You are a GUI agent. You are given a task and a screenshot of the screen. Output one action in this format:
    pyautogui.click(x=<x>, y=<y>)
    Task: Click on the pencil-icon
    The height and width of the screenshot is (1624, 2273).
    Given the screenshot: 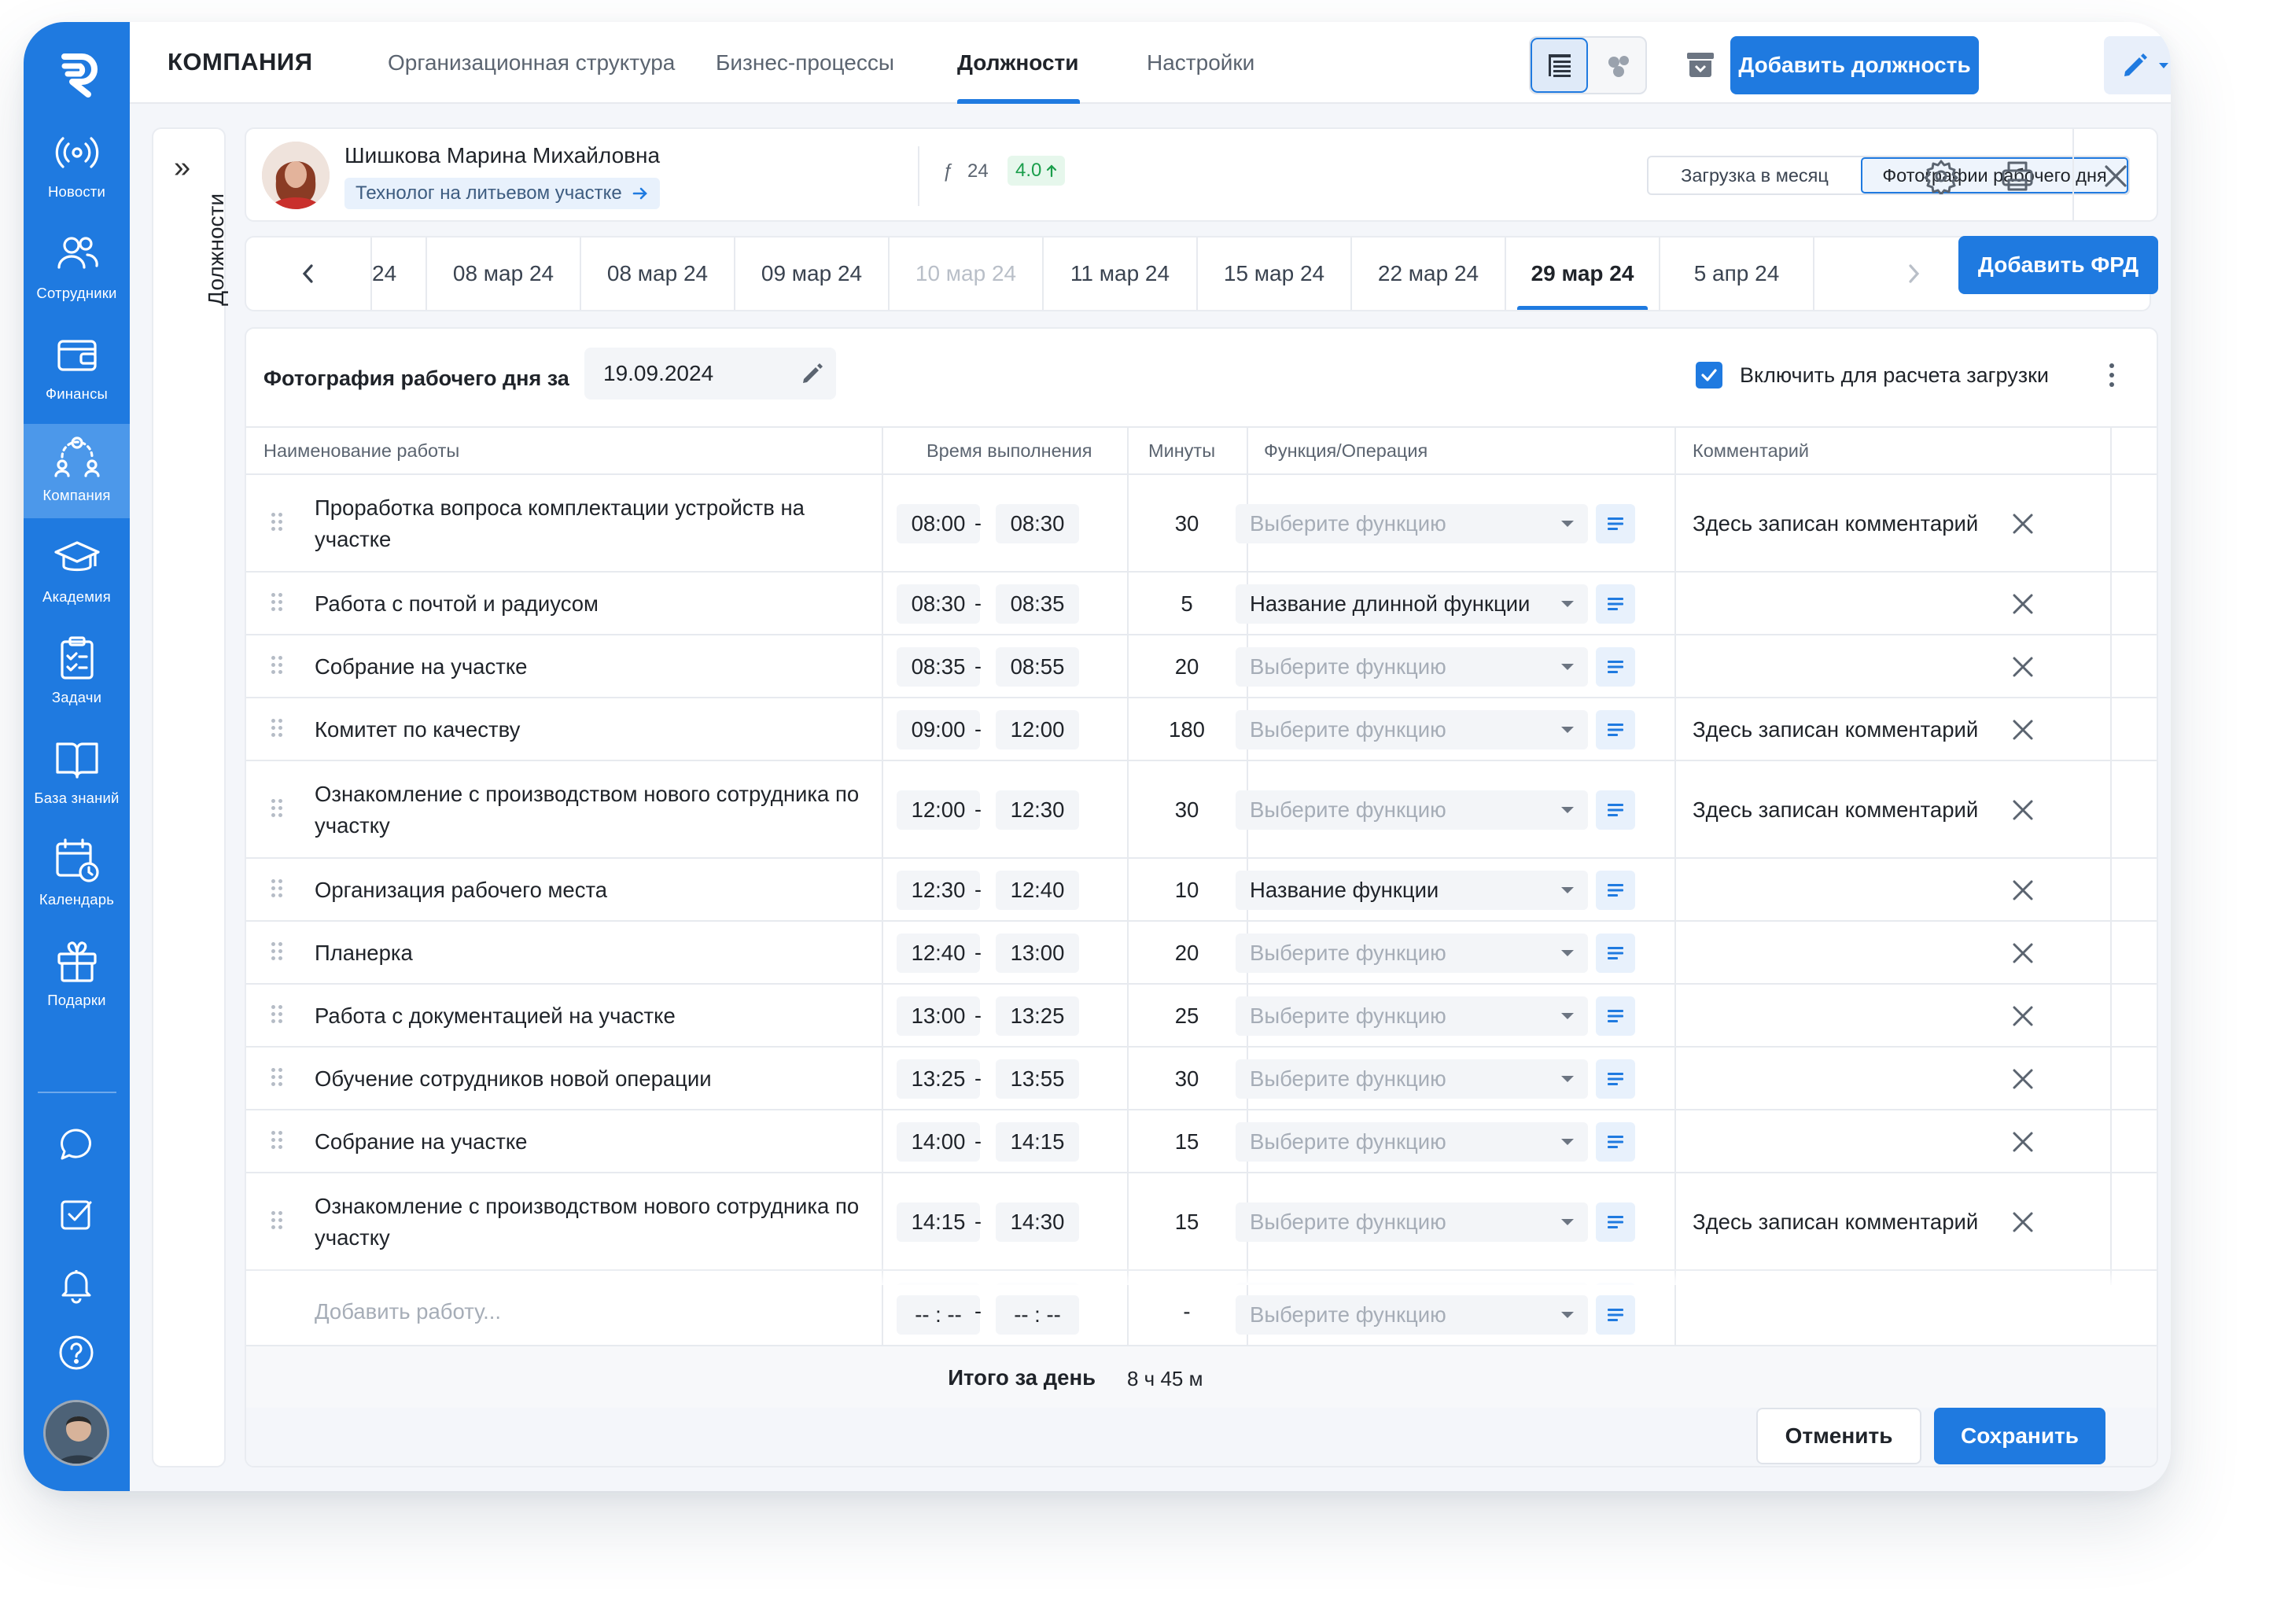 What is the action you would take?
    pyautogui.click(x=812, y=374)
    